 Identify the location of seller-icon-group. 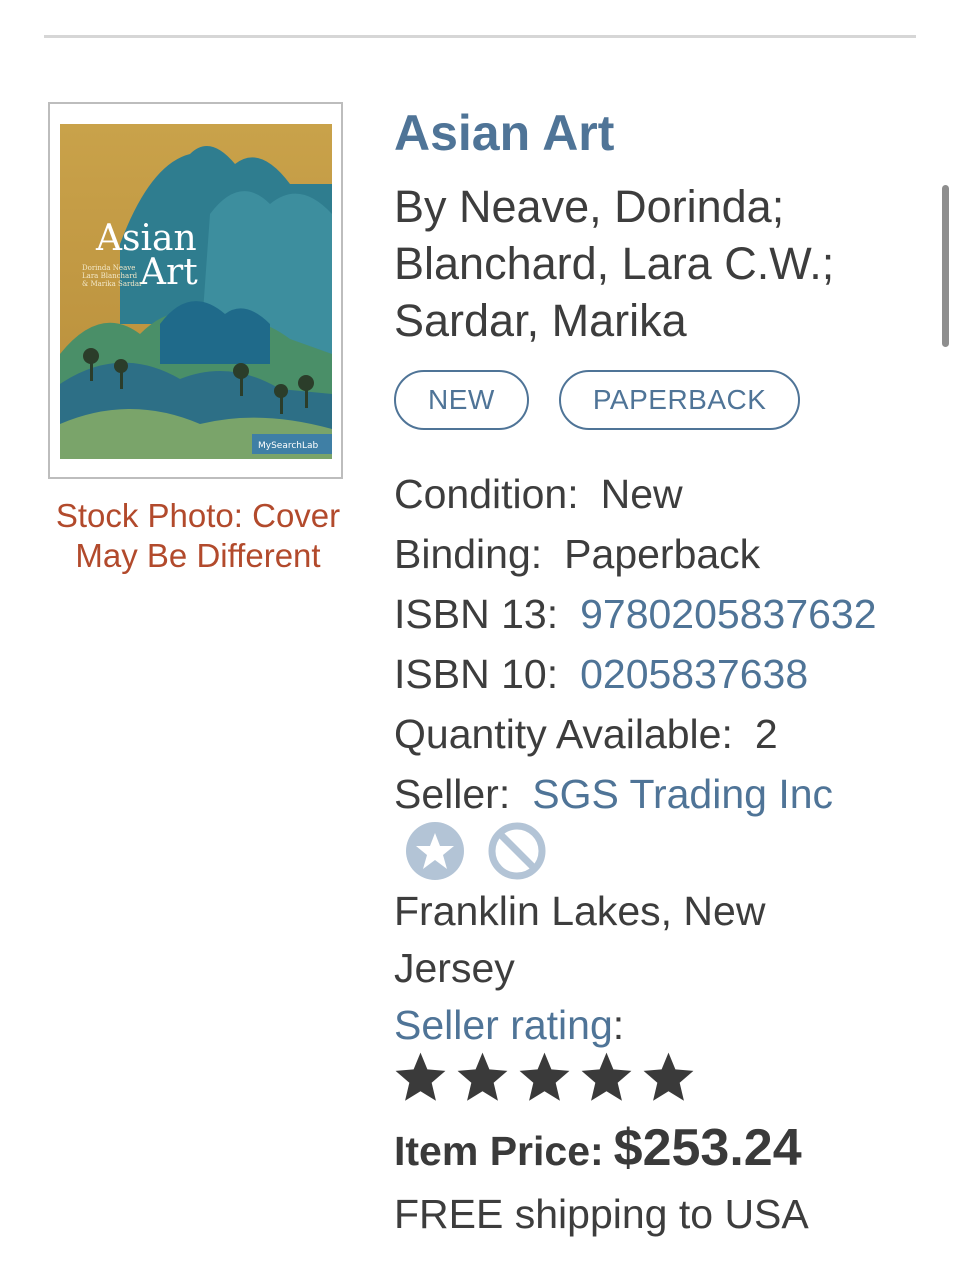
(476, 851).